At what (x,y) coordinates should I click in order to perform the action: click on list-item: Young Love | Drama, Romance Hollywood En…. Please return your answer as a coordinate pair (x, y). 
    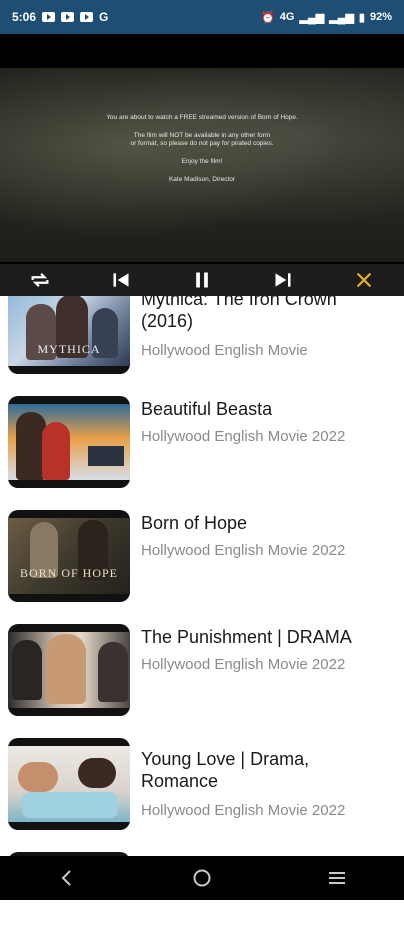
    Looking at the image, I should click on (202, 786).